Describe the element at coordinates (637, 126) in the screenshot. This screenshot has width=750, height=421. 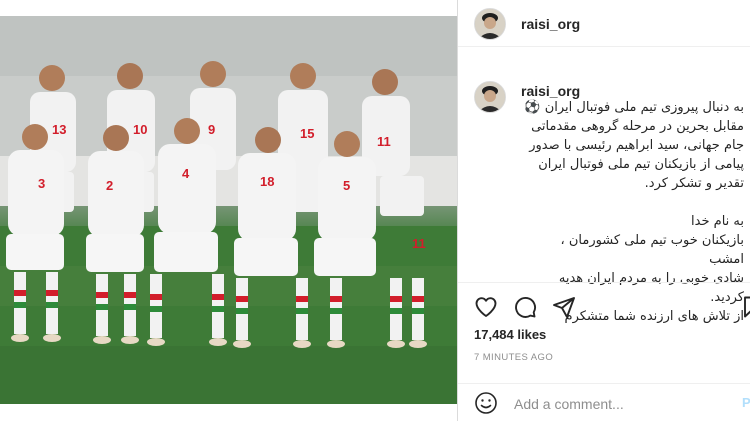
I see `caption-line: مقابل بحرین در مرحله گروهی مقدماتی` at that location.